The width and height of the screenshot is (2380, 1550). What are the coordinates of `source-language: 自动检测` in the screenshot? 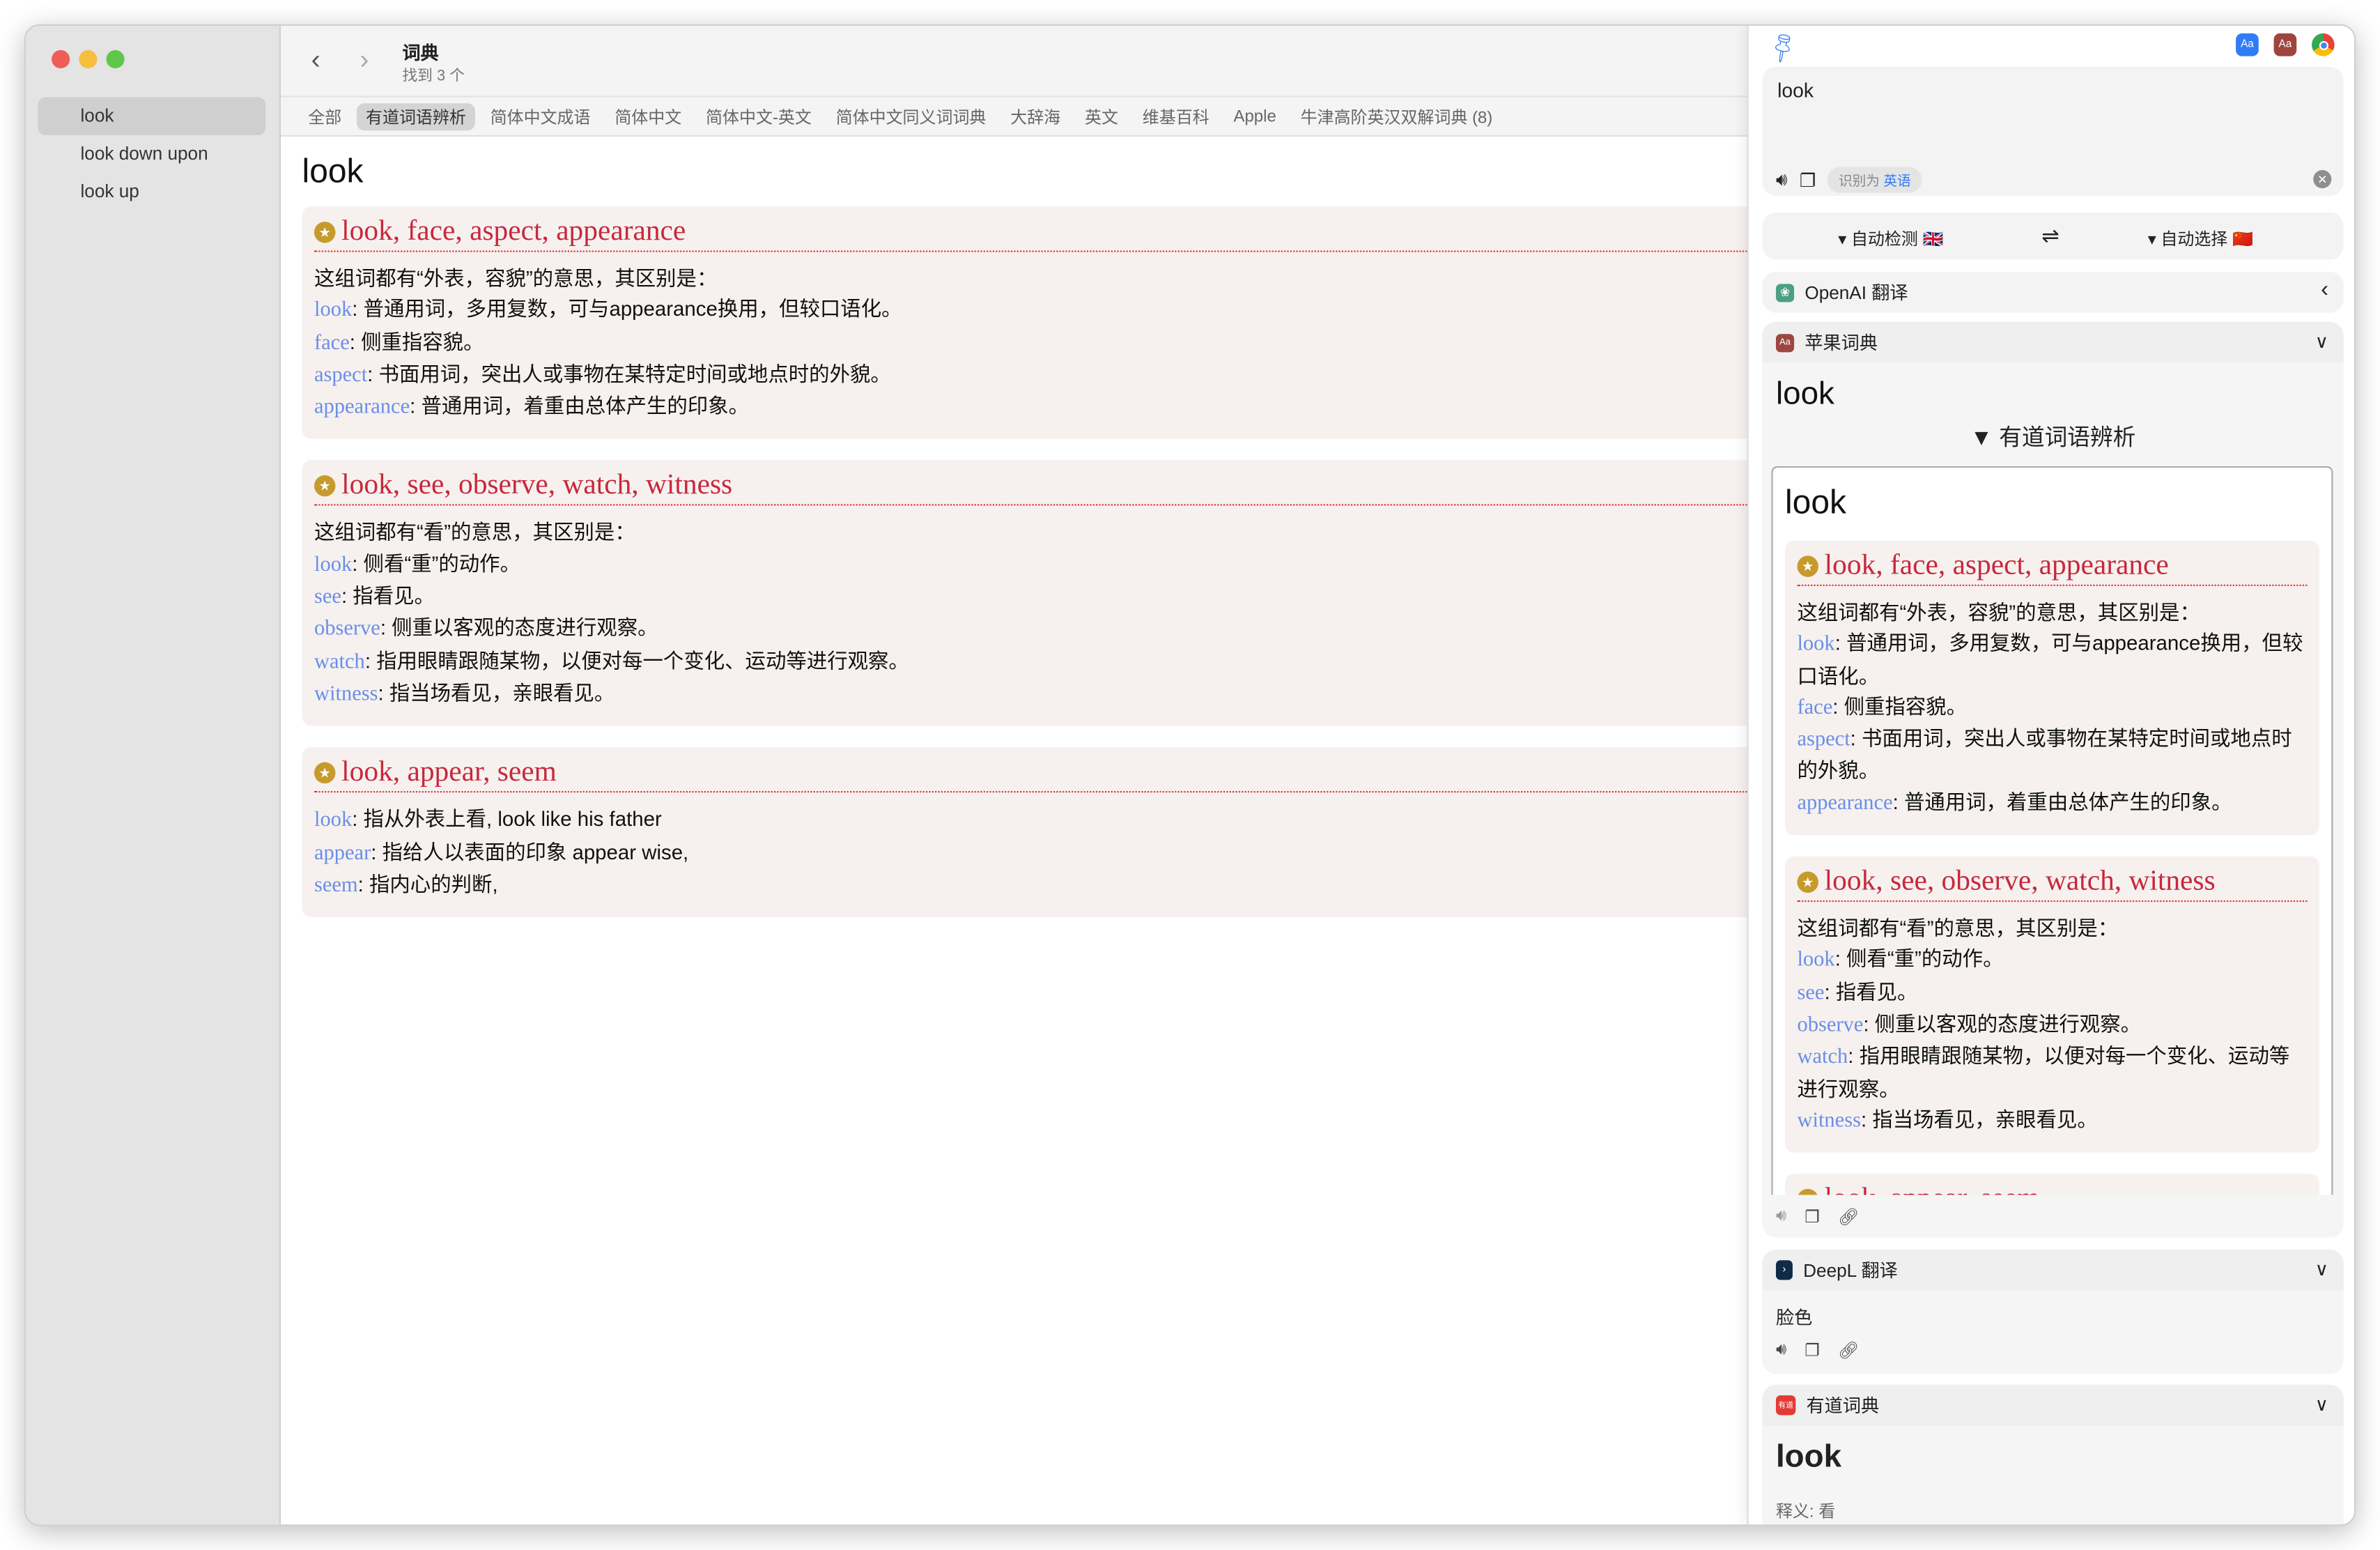 It's located at (1884, 240).